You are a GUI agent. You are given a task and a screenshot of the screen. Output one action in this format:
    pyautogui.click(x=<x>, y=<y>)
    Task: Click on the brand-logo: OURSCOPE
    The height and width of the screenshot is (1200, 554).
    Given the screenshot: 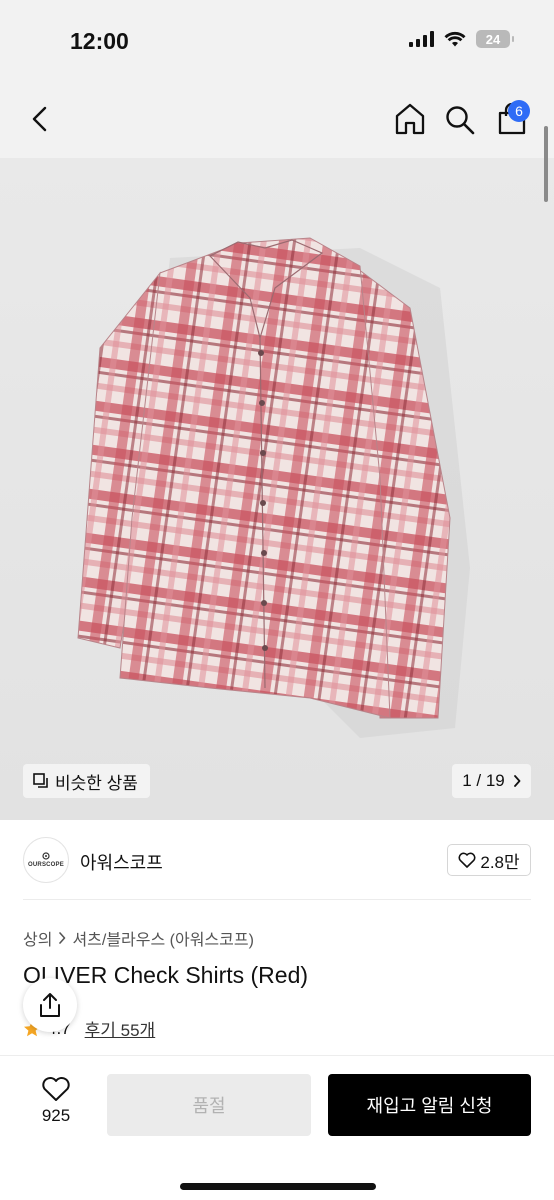 What is the action you would take?
    pyautogui.click(x=46, y=860)
    